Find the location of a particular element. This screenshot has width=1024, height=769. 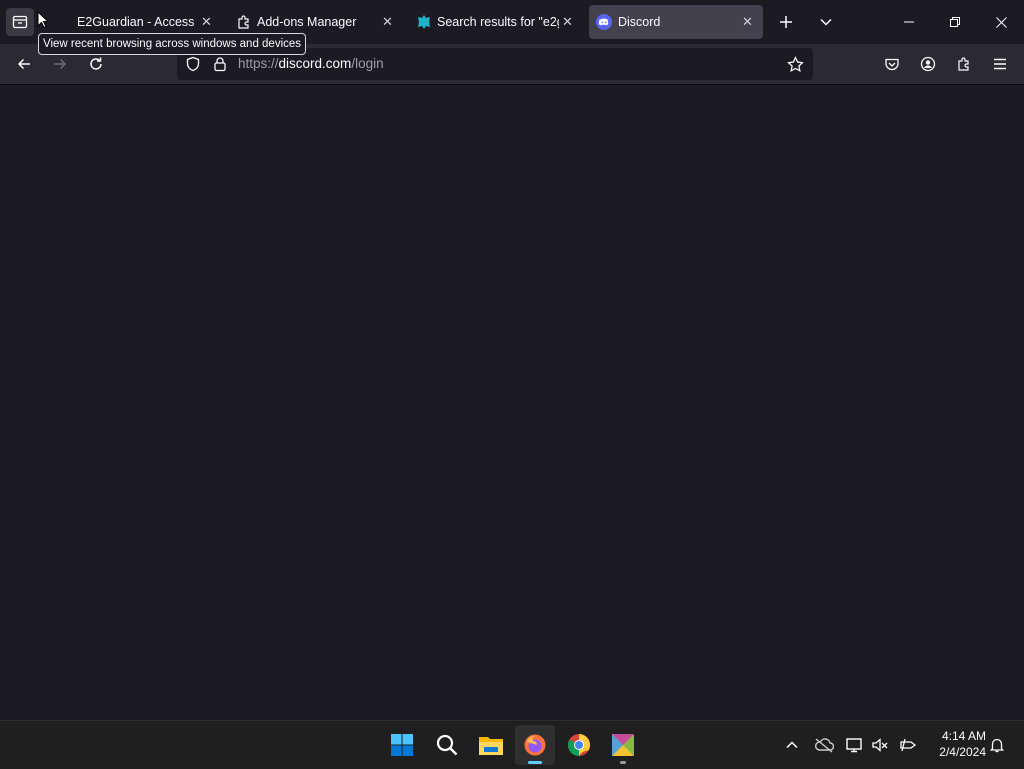

search-button is located at coordinates (447, 745).